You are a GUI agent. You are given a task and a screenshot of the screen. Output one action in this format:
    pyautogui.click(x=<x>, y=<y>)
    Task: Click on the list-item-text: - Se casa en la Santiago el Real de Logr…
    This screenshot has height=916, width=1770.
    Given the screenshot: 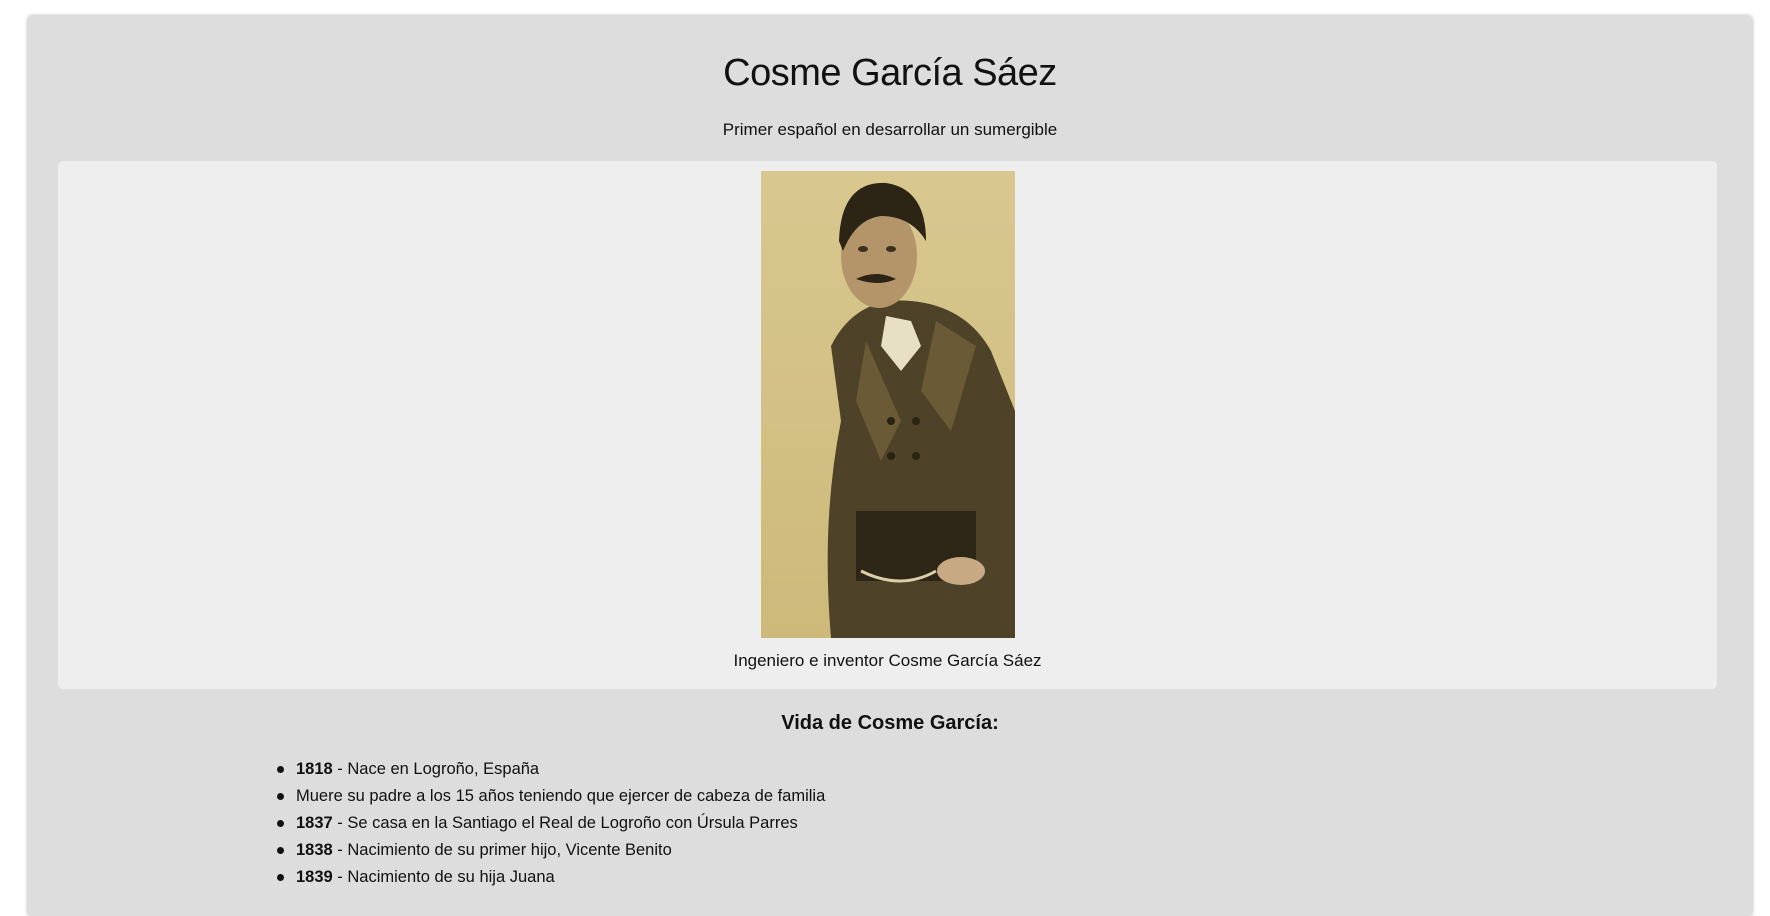 What is the action you would take?
    pyautogui.click(x=565, y=823)
    